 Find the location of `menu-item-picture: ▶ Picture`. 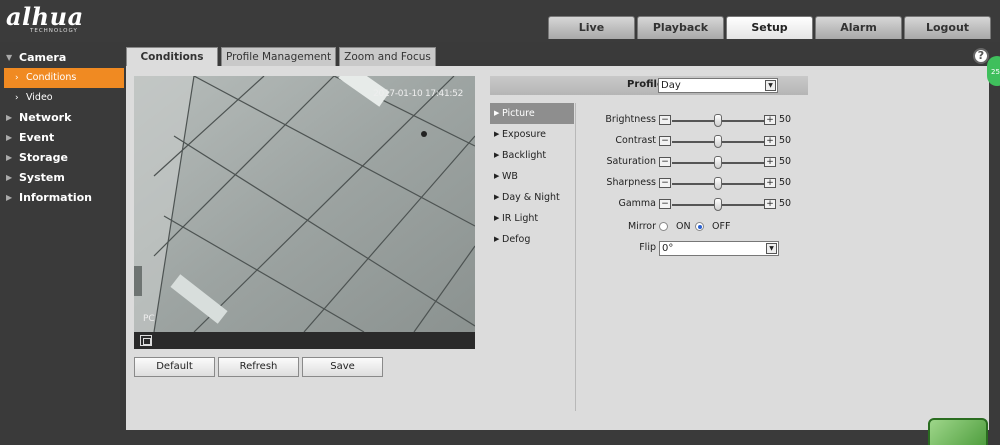

menu-item-picture: ▶ Picture is located at coordinates (532, 113).